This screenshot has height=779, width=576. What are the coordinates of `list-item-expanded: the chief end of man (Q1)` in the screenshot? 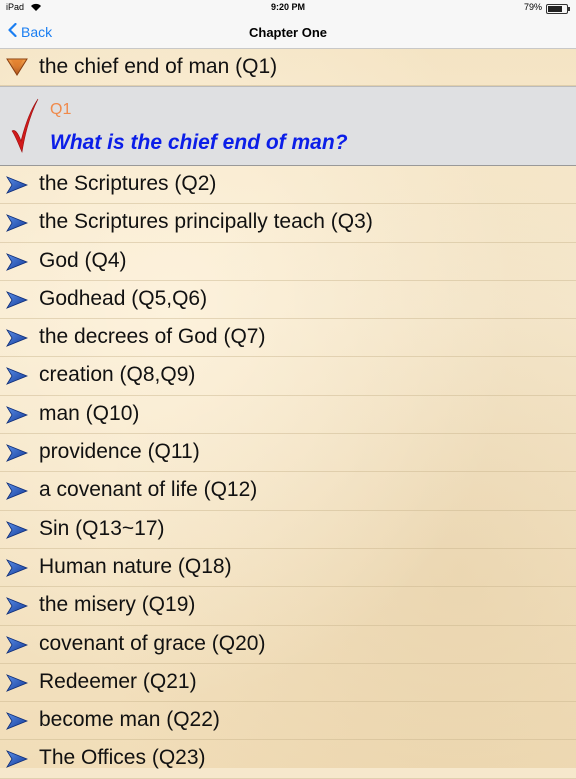 It's located at (288, 67).